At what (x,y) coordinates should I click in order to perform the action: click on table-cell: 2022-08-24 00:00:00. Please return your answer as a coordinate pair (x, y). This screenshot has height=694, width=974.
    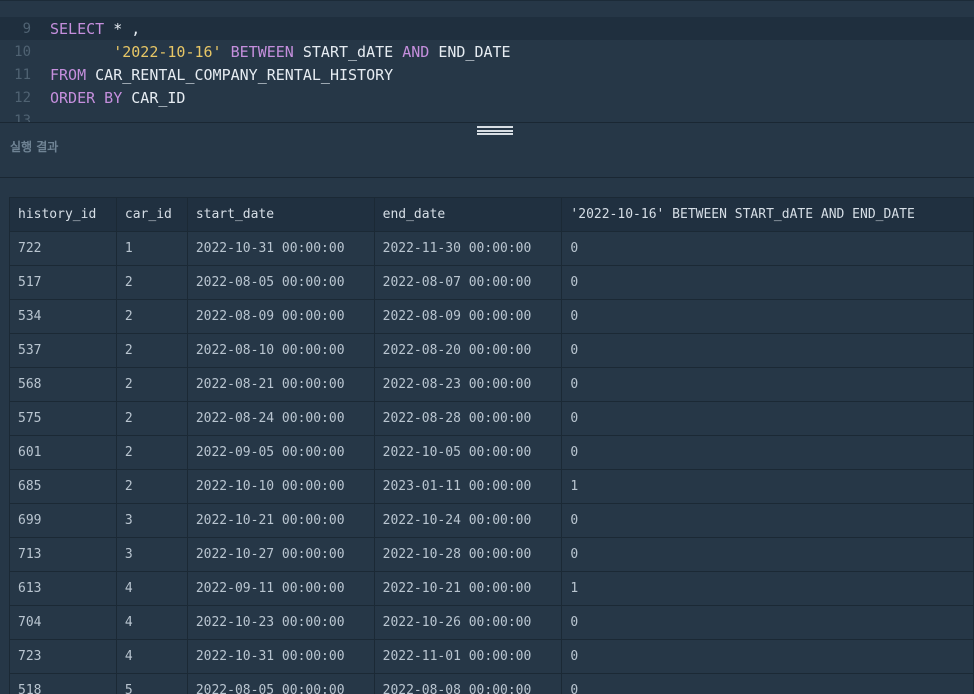
    Looking at the image, I should click on (280, 418).